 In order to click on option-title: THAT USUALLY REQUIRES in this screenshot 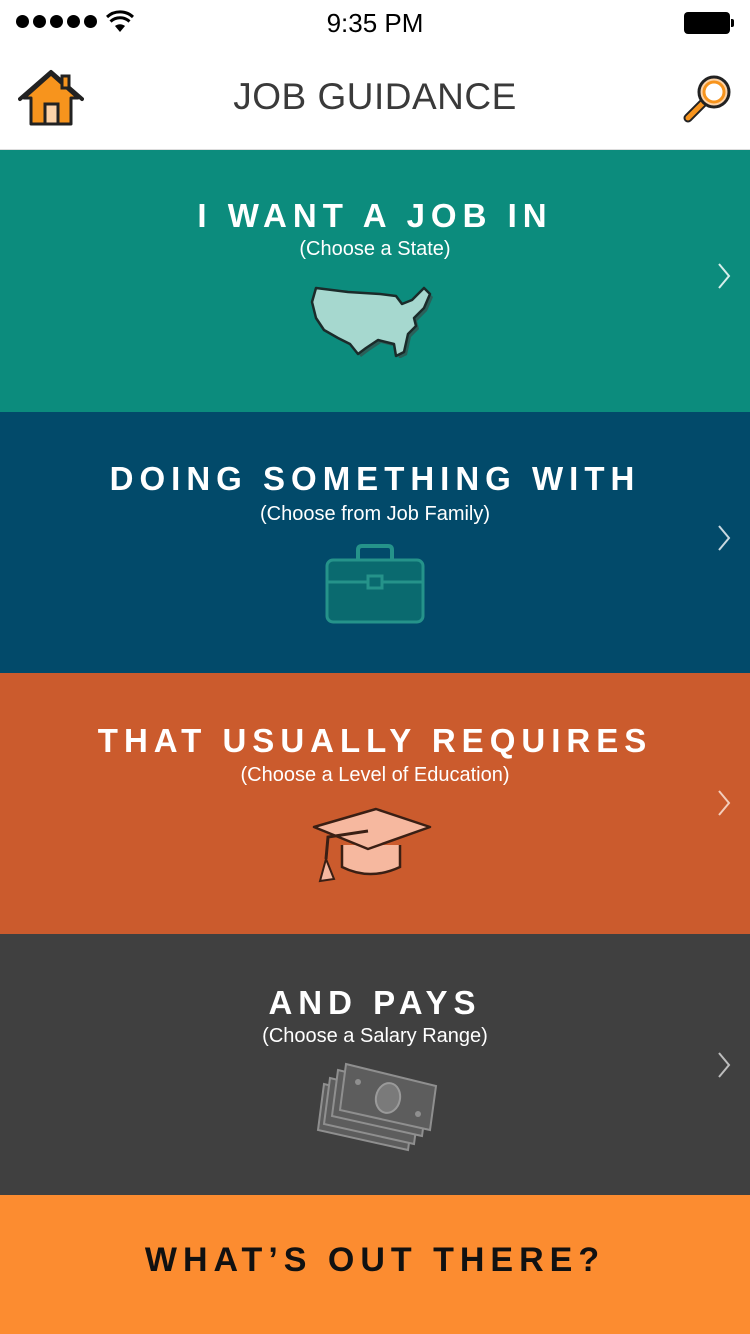, I will do `click(375, 740)`.